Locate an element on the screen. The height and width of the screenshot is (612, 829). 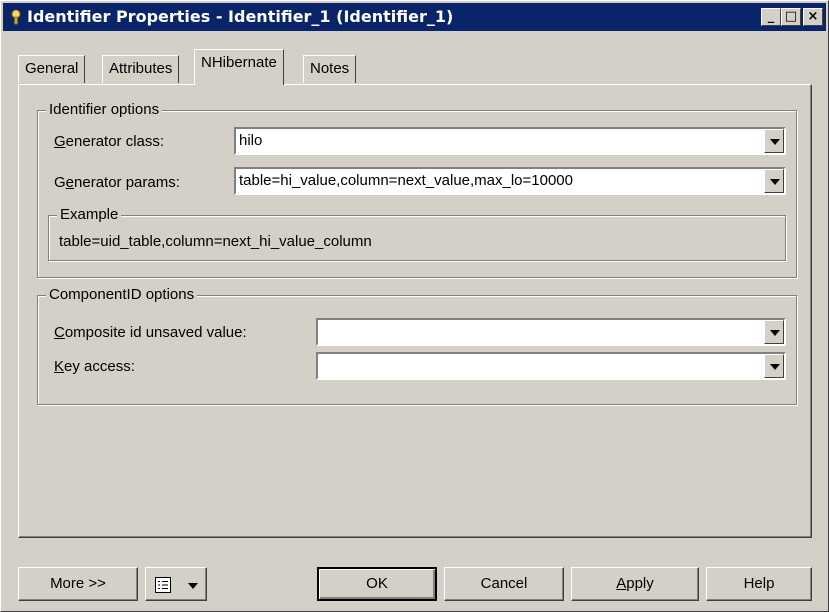
tab-attributes: Attributes is located at coordinates (141, 69).